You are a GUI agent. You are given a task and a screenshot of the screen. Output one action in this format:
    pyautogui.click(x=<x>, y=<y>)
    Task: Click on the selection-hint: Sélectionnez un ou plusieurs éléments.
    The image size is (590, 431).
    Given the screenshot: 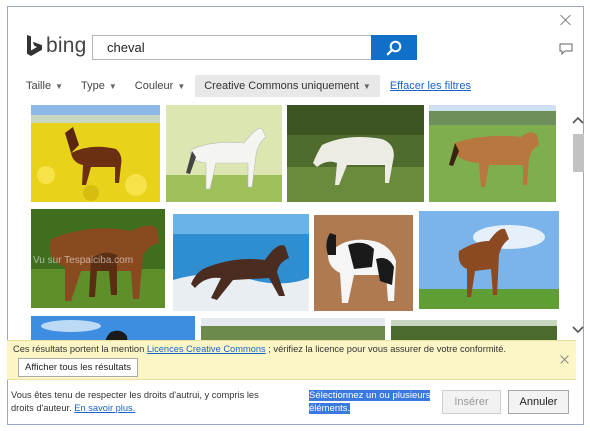 What is the action you would take?
    pyautogui.click(x=373, y=402)
    